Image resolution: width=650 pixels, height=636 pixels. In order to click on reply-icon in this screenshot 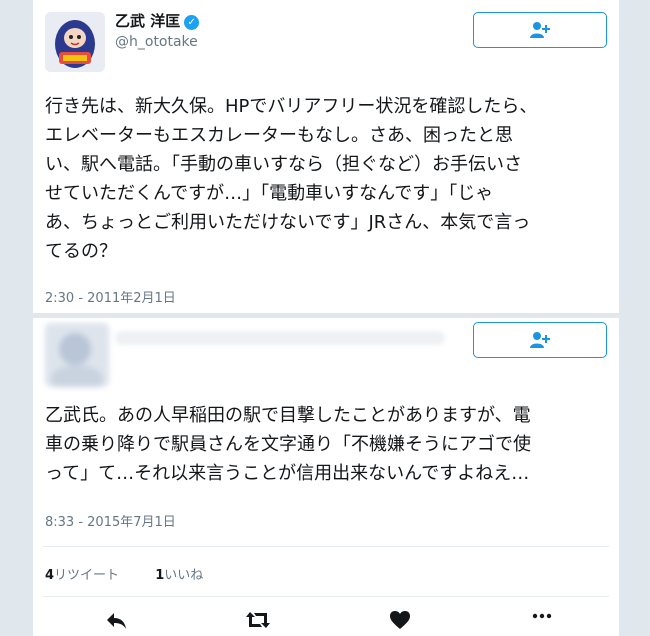, I will do `click(116, 621)`.